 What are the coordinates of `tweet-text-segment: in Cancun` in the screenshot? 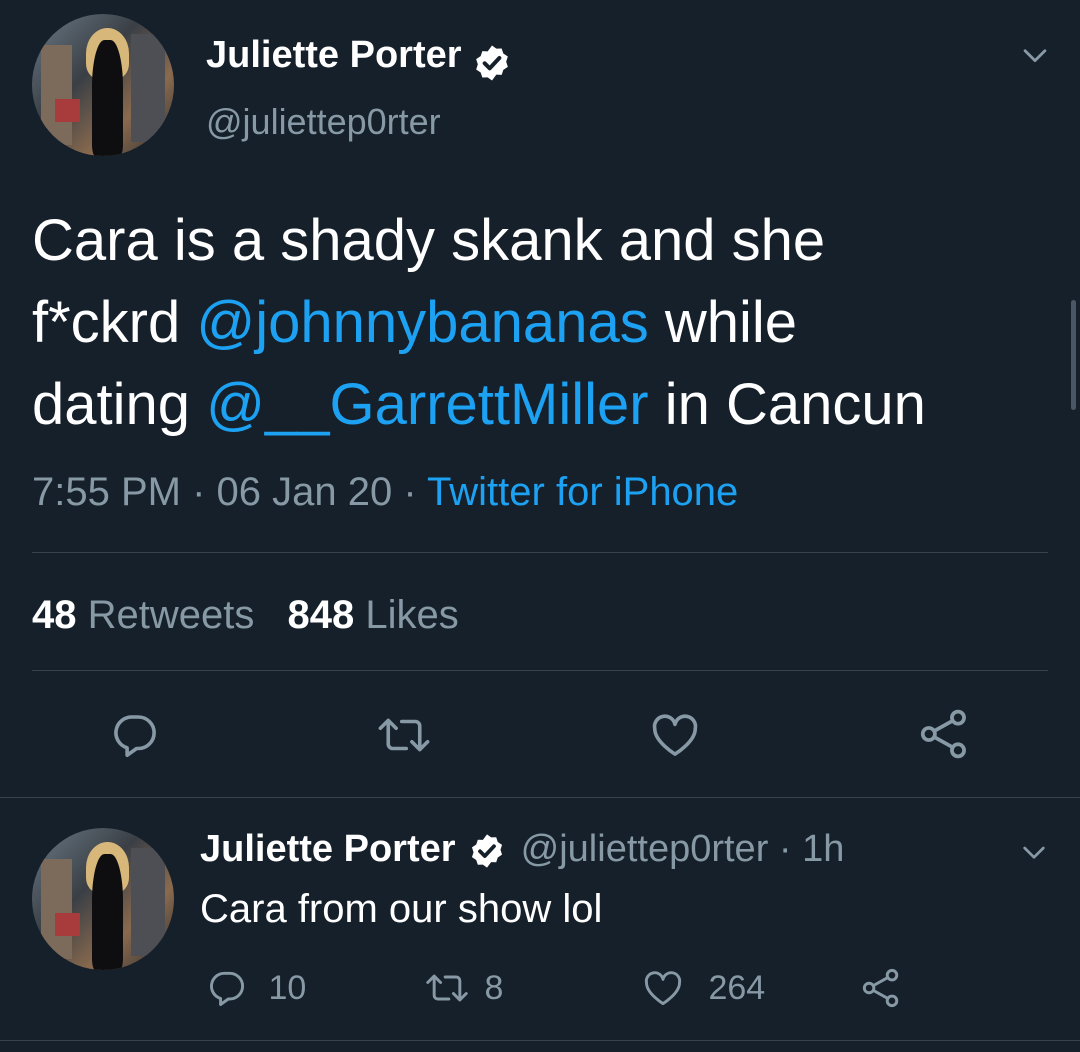 It's located at (787, 404).